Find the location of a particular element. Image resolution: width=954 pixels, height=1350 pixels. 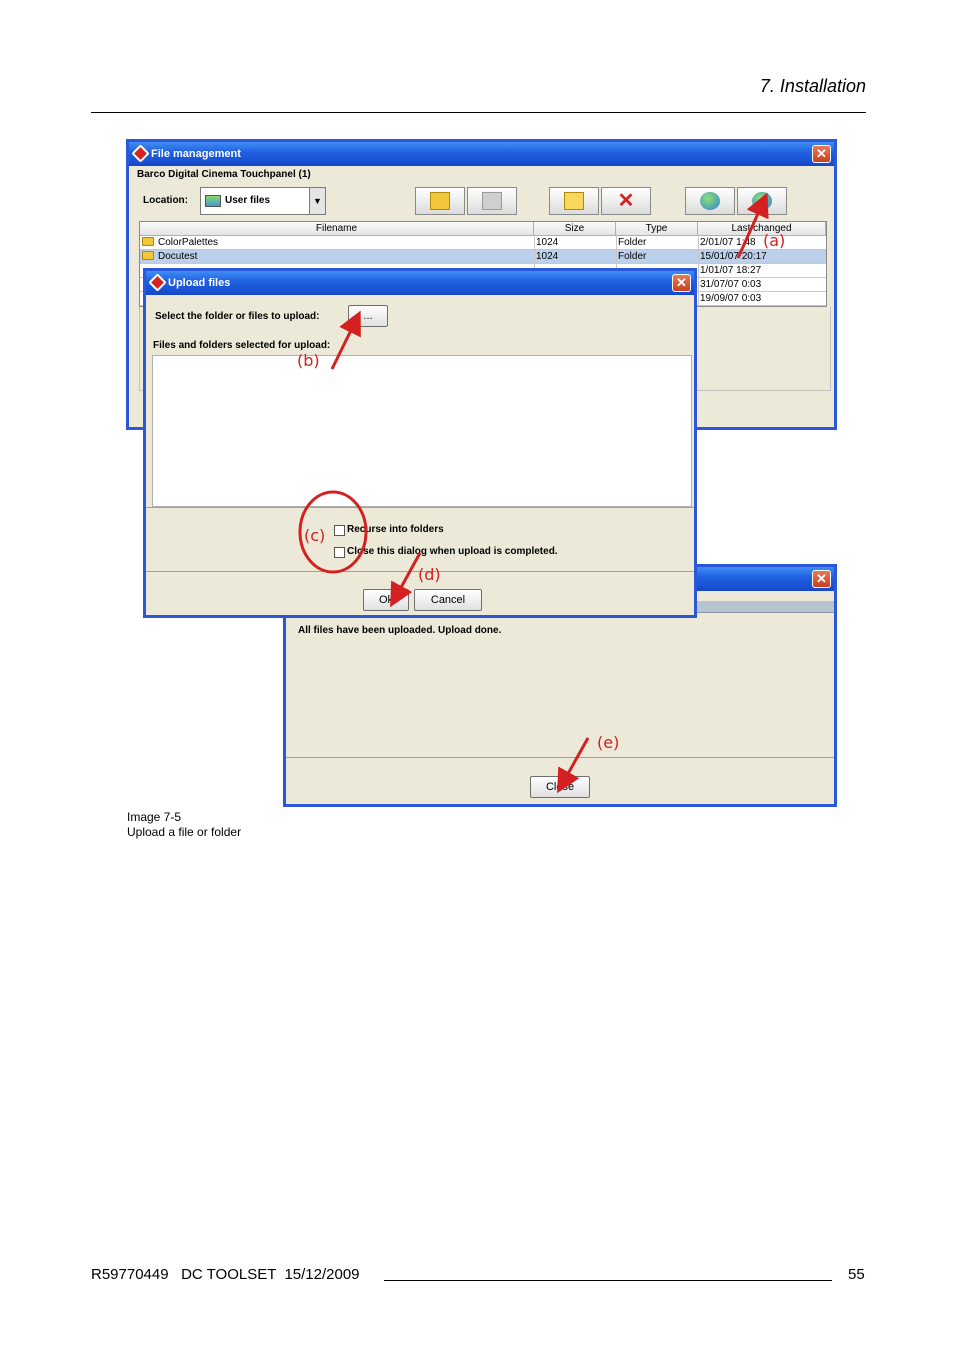

annotation-label-c: (c) is located at coordinates (315, 535).